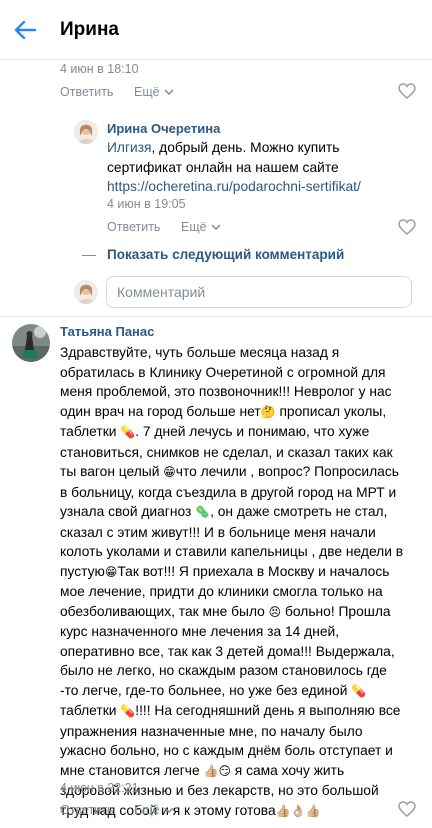 This screenshot has height=828, width=432. What do you see at coordinates (216, 316) in the screenshot?
I see `divider` at bounding box center [216, 316].